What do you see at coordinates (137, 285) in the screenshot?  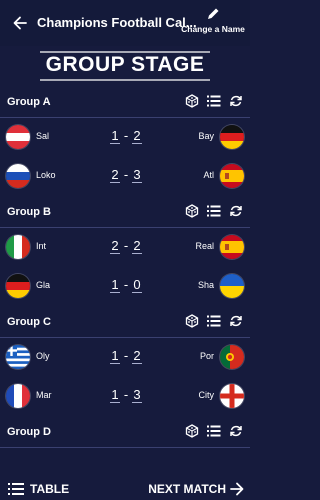 I see `away-score: 0` at bounding box center [137, 285].